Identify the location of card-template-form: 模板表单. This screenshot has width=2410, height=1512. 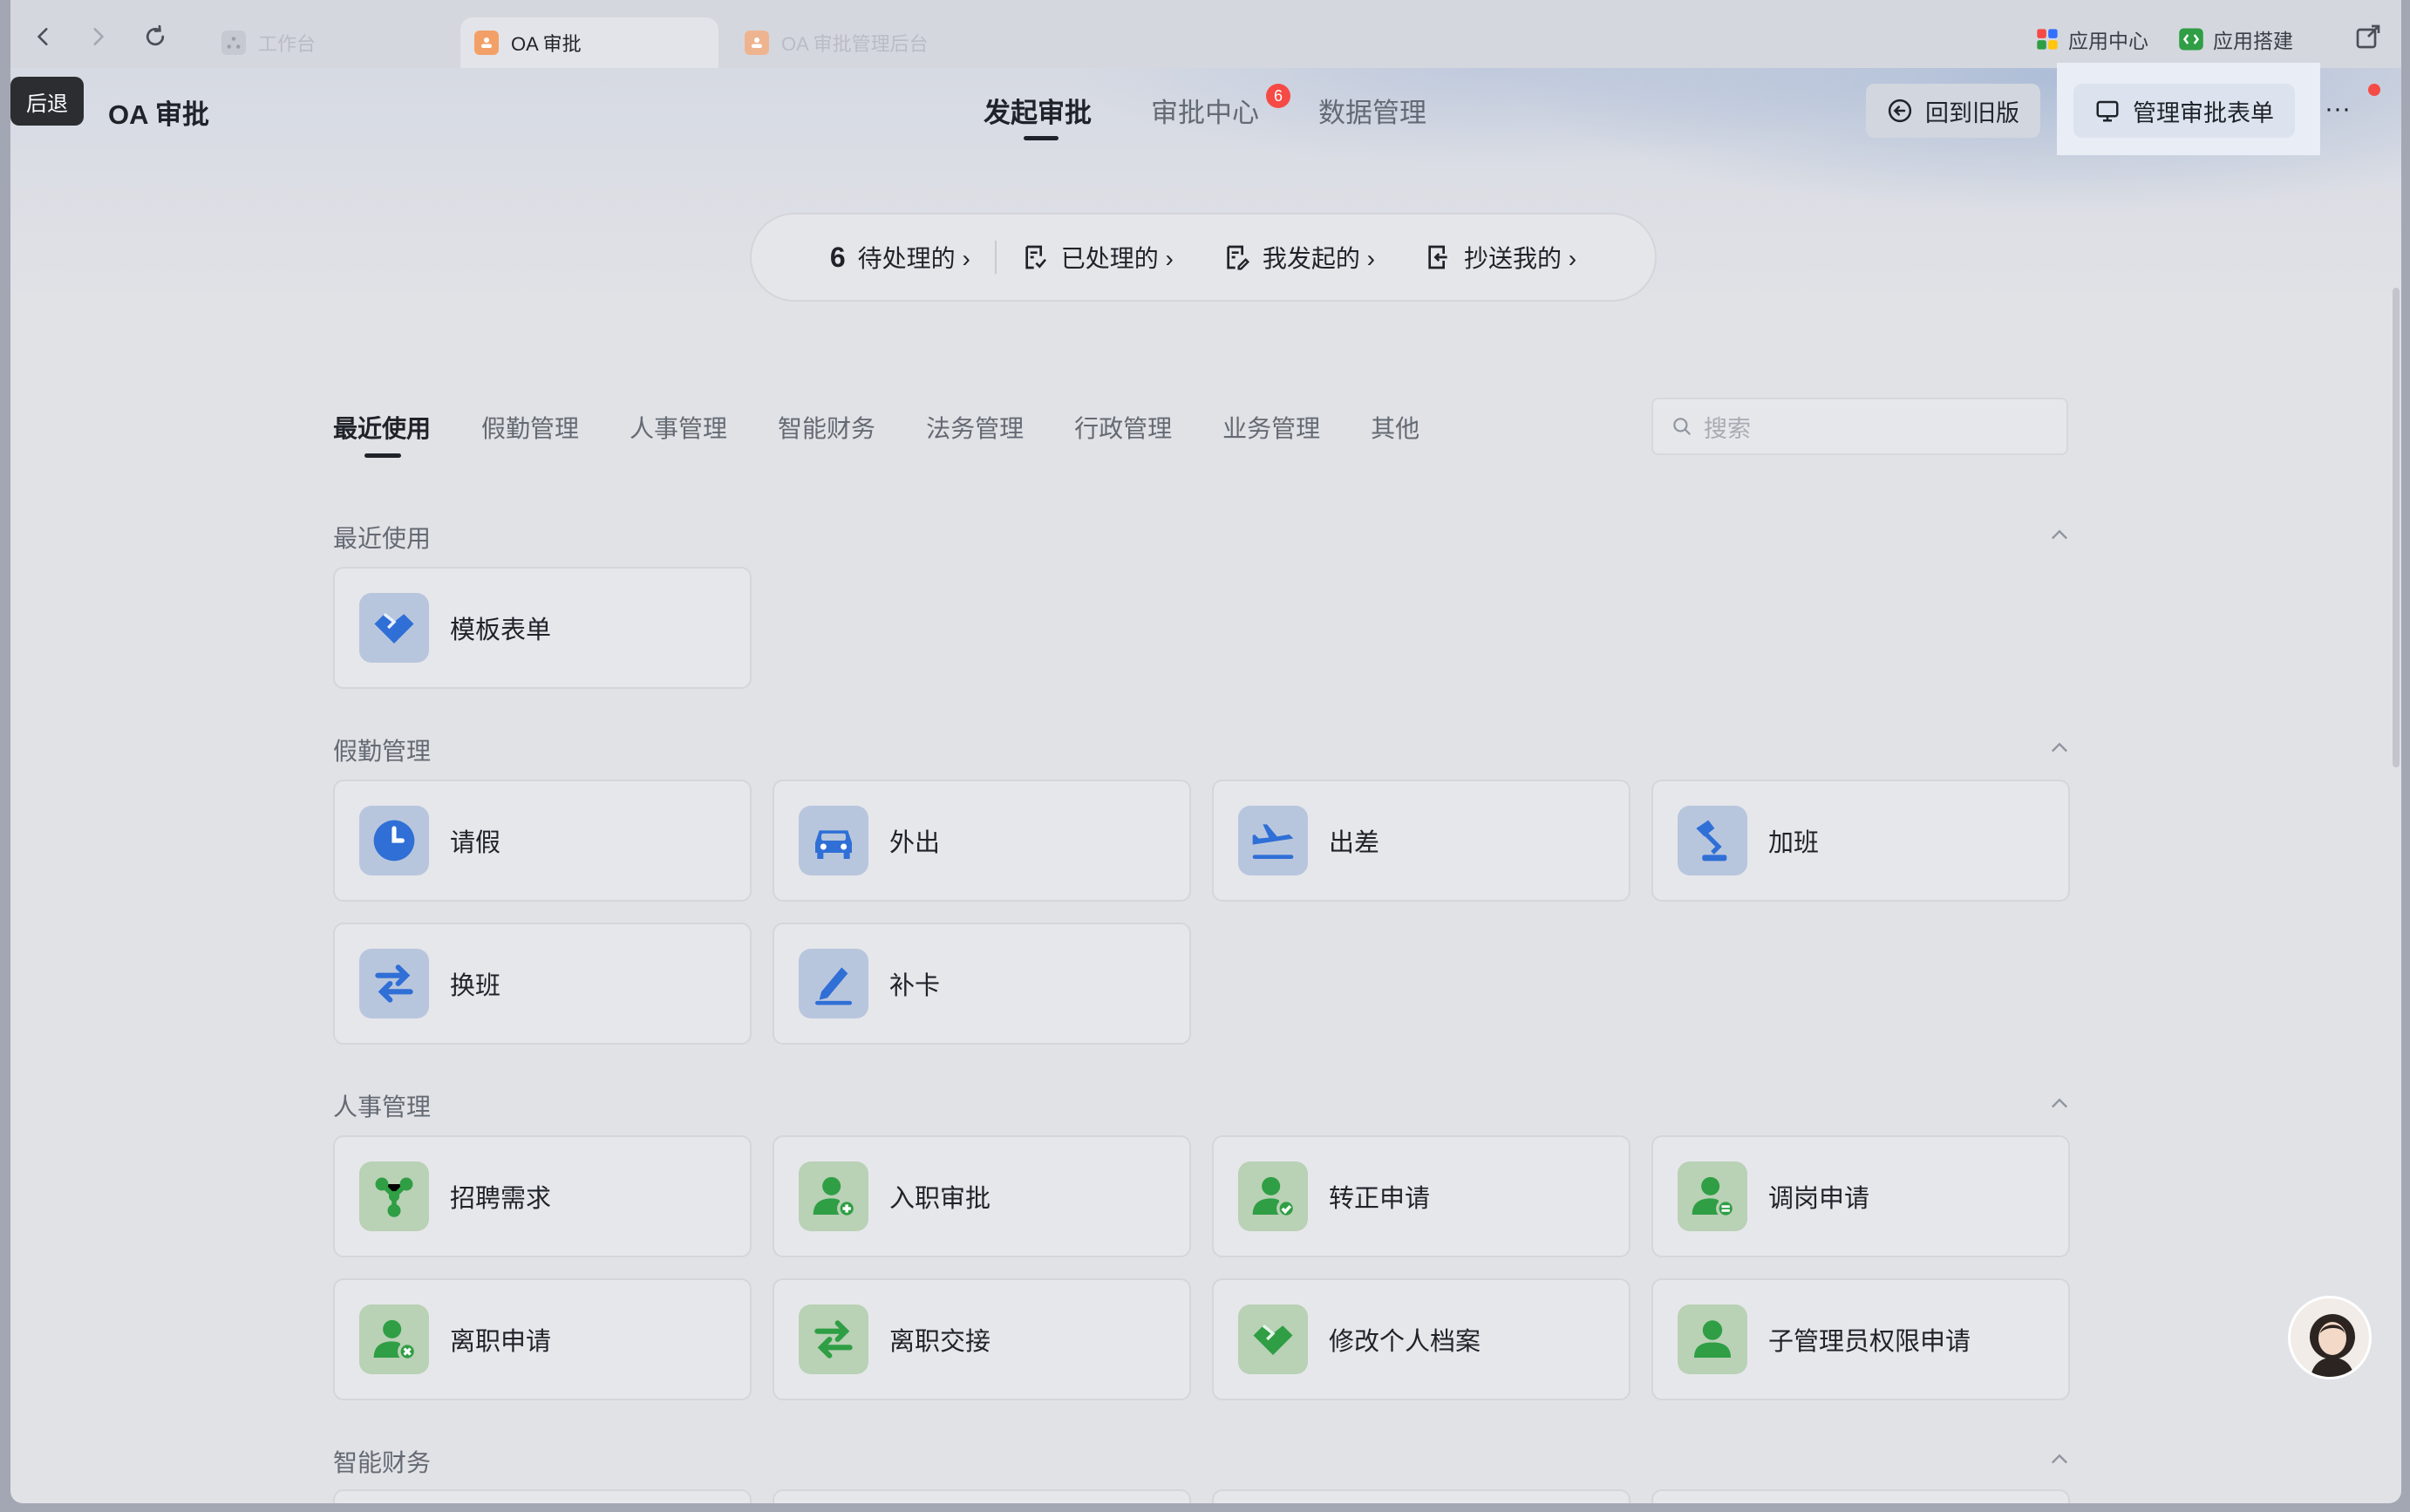
(542, 628).